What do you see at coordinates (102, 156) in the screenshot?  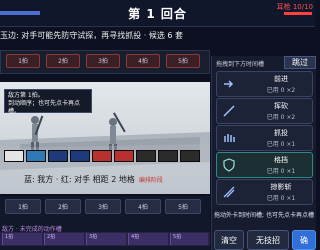 I see `grid-tile-enemy` at bounding box center [102, 156].